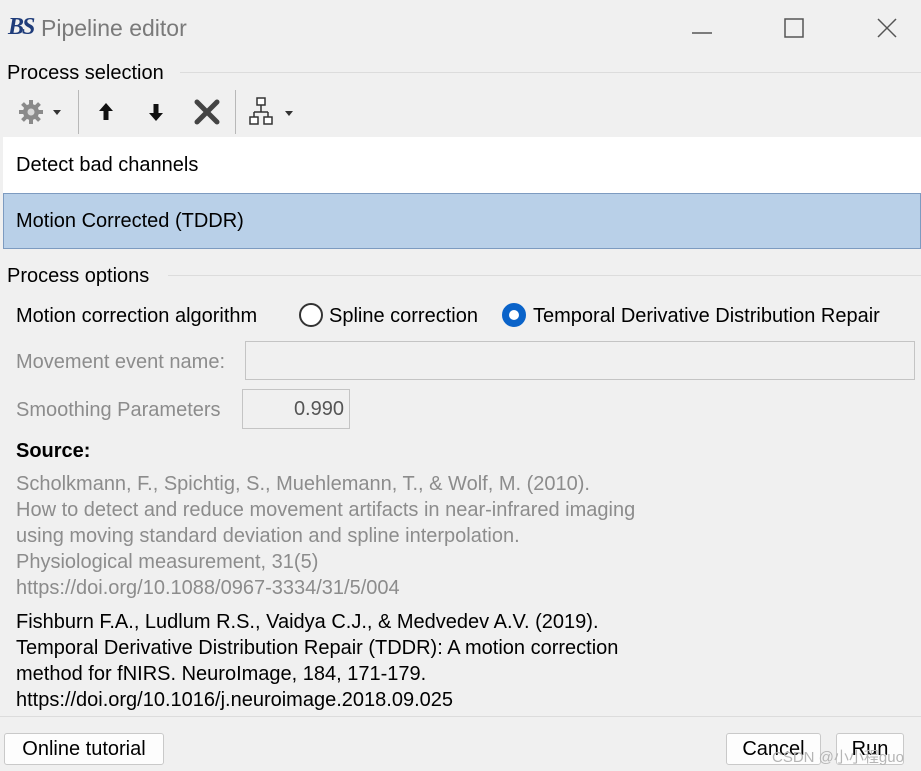 The width and height of the screenshot is (921, 771). I want to click on process-selection-label: Process selection, so click(85, 73).